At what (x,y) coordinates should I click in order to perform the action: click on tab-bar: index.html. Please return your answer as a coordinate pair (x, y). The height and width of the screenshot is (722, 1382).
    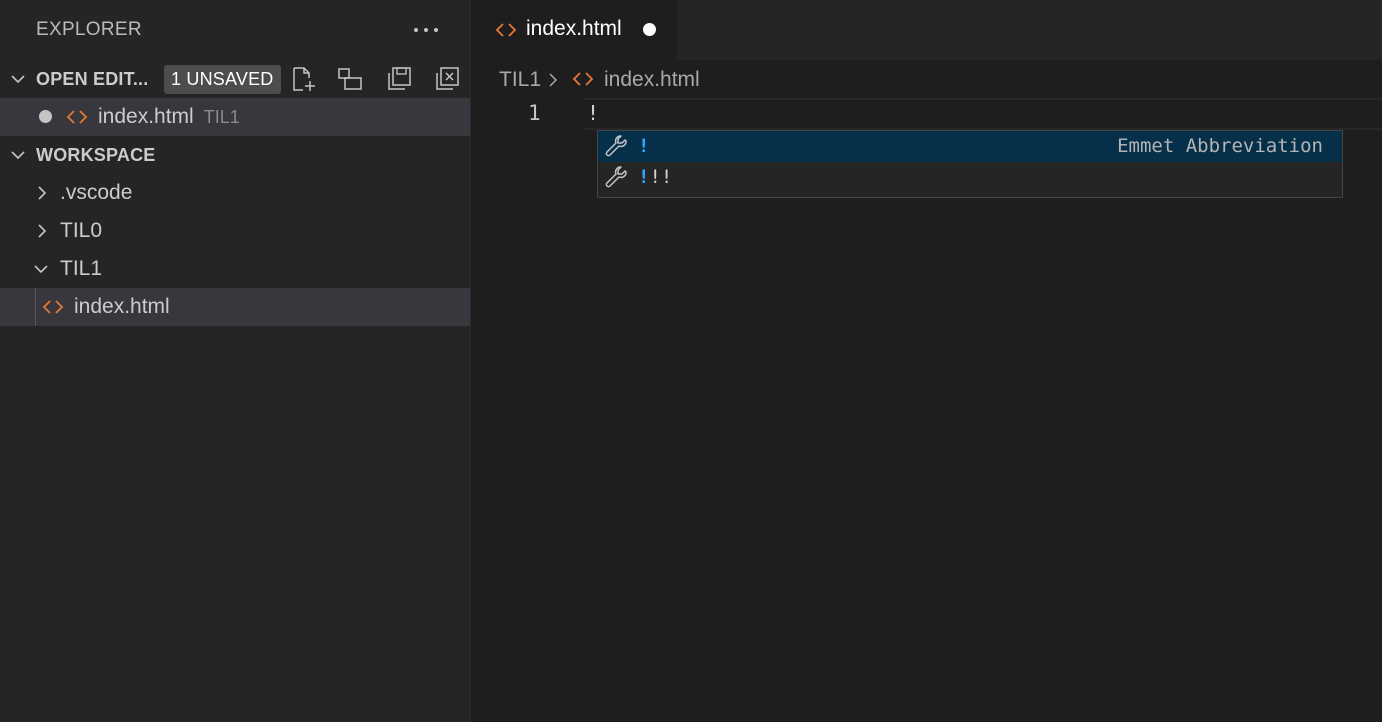
    Looking at the image, I should click on (926, 30).